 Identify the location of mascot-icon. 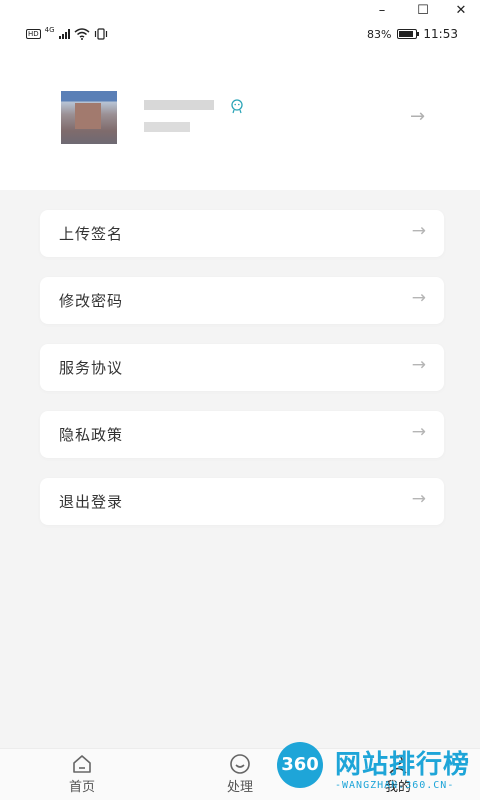
(237, 106).